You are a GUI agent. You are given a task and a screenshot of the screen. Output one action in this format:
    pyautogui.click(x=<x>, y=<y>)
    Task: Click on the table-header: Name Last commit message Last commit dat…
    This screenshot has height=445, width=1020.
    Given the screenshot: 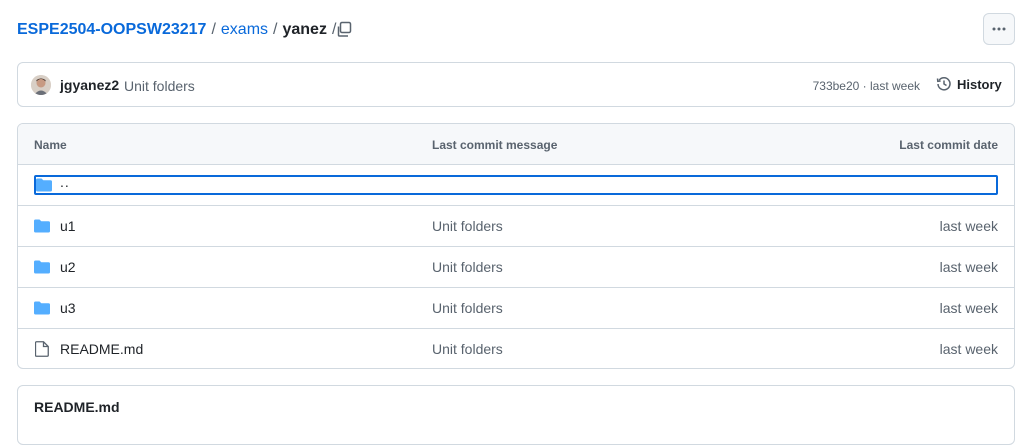 What is the action you would take?
    pyautogui.click(x=516, y=144)
    